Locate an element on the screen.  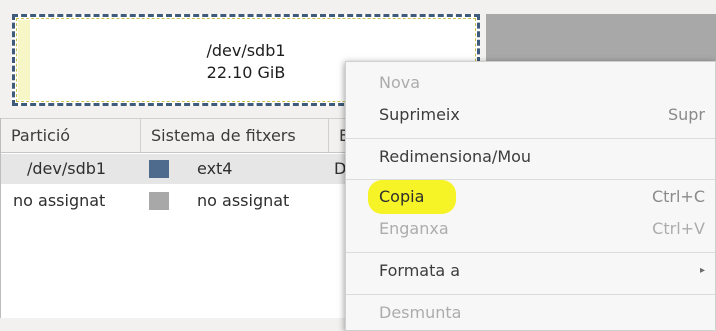
menu-item-copy: Copia Ctrl+C is located at coordinates (530, 197).